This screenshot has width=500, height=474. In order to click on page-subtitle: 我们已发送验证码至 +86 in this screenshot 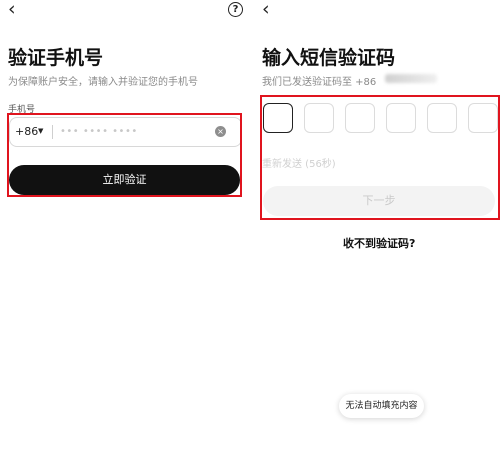, I will do `click(319, 80)`.